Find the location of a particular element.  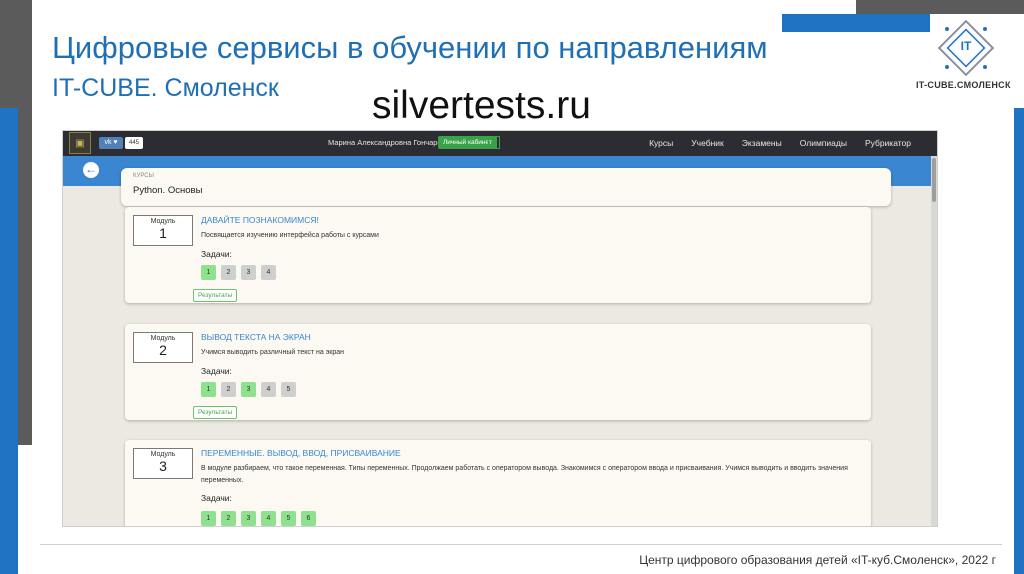

module-number: 3 is located at coordinates (163, 466).